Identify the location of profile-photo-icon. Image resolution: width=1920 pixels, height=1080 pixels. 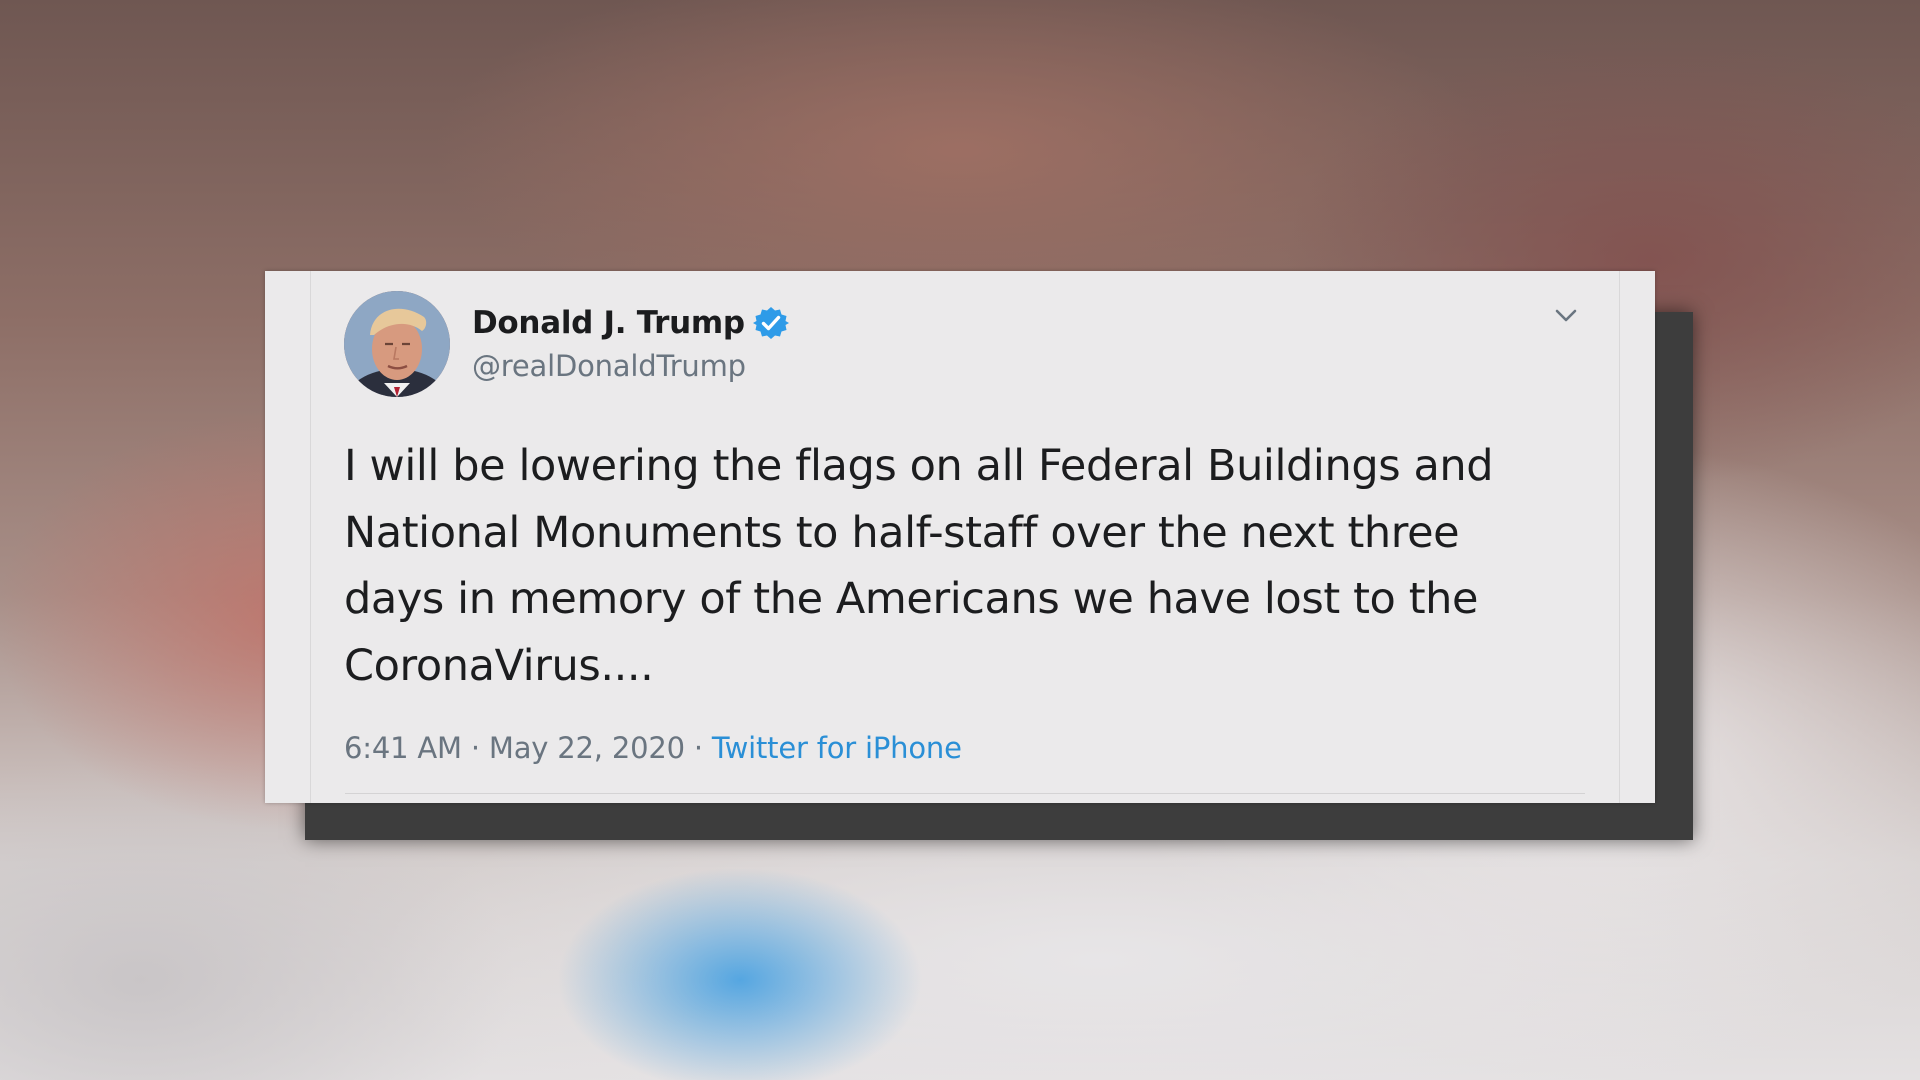
(397, 344).